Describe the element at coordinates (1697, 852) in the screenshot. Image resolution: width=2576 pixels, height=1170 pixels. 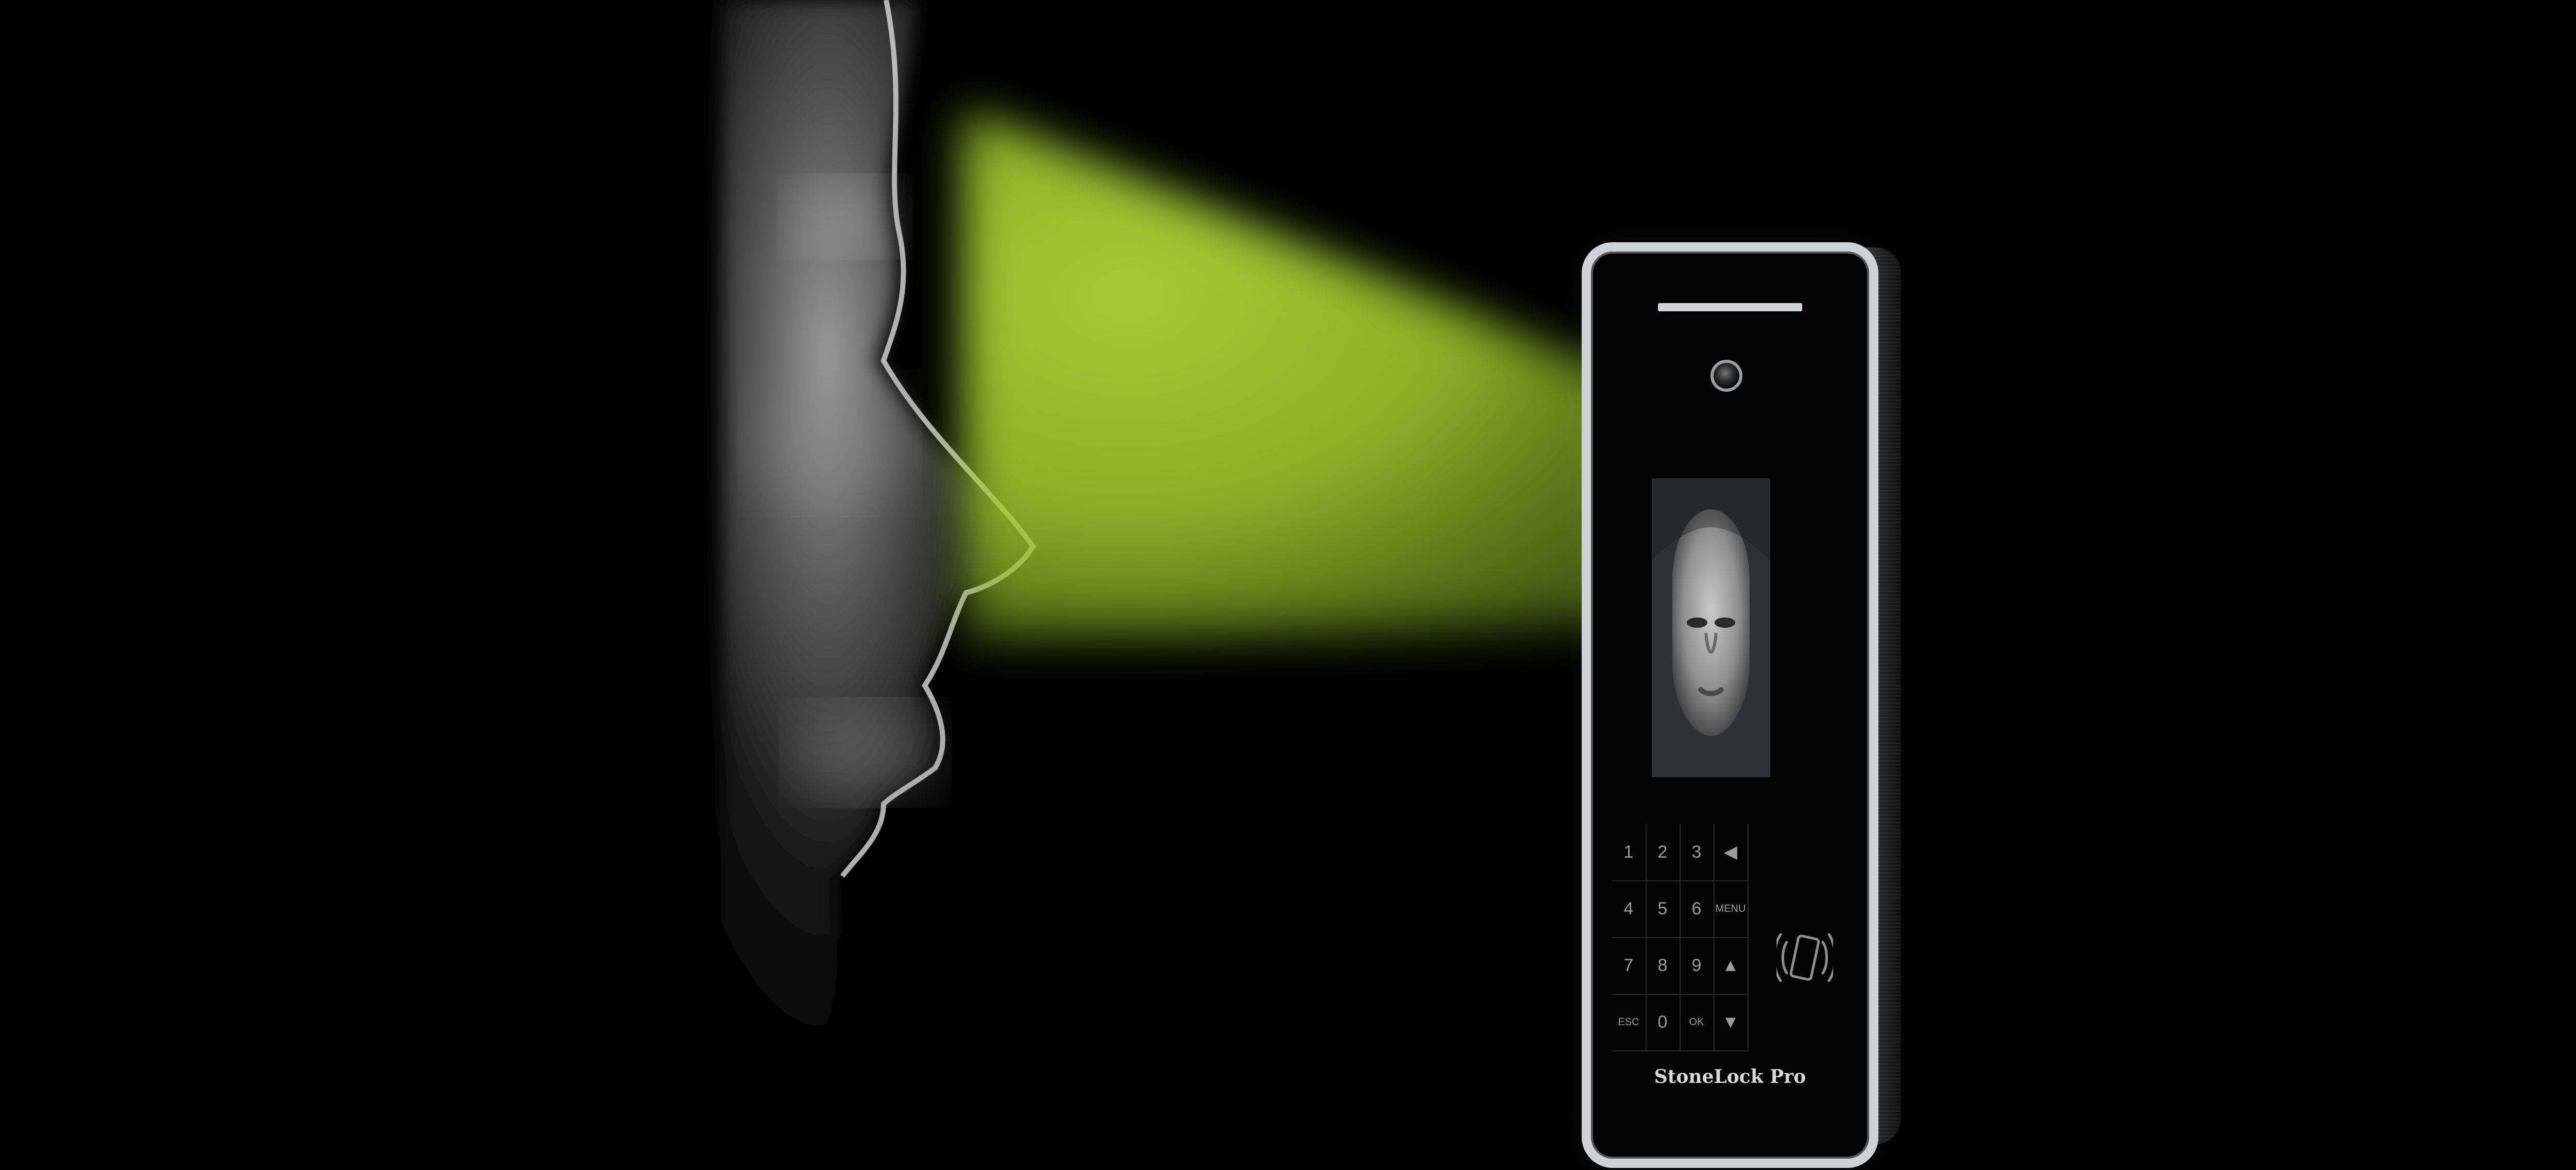
I see `key-3: 3` at that location.